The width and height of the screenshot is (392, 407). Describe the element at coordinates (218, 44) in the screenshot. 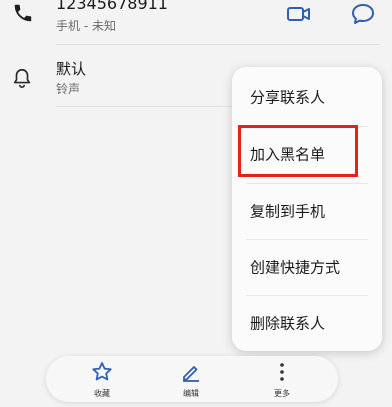

I see `divider` at that location.